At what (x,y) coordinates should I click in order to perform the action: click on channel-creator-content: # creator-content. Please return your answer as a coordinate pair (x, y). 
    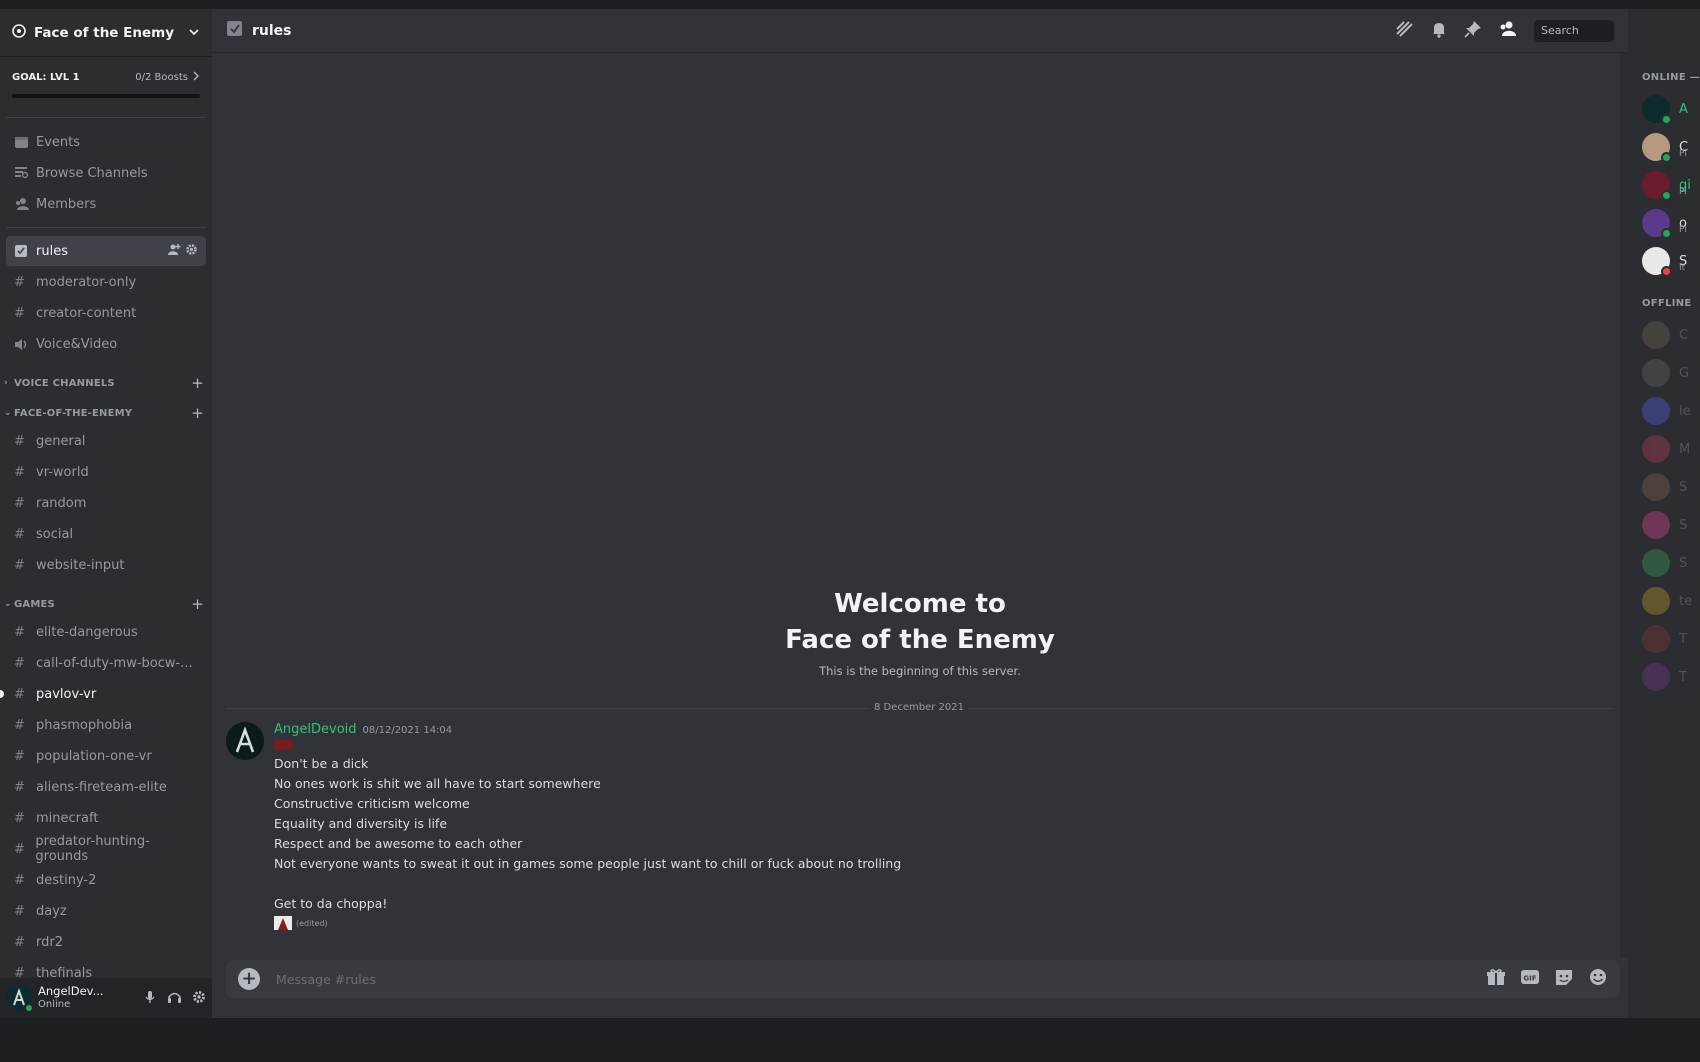
    Looking at the image, I should click on (106, 313).